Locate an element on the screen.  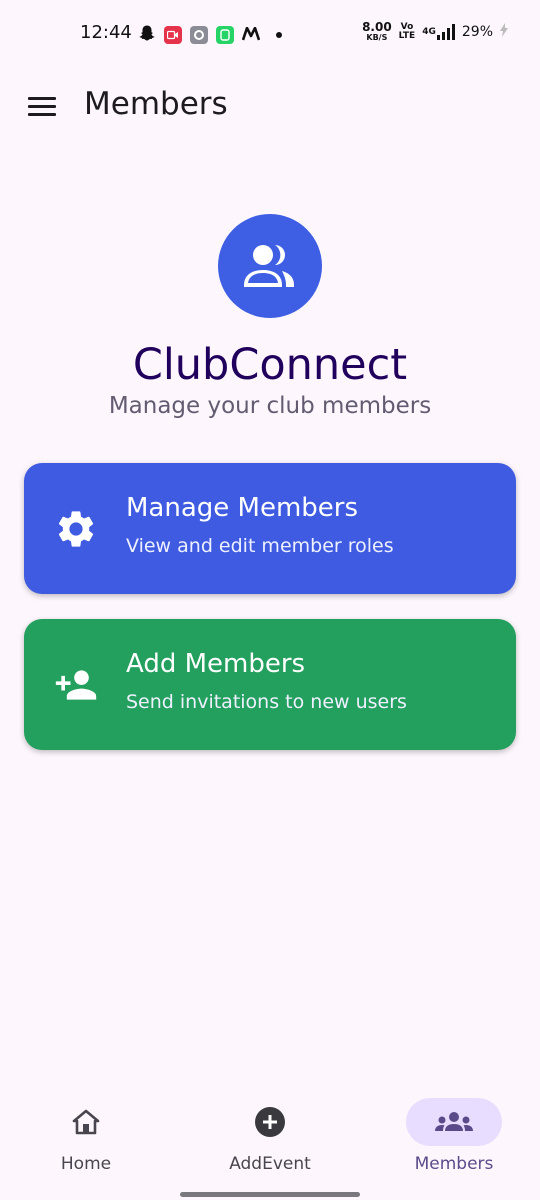
nav-item-home: Home is located at coordinates (88, 1134).